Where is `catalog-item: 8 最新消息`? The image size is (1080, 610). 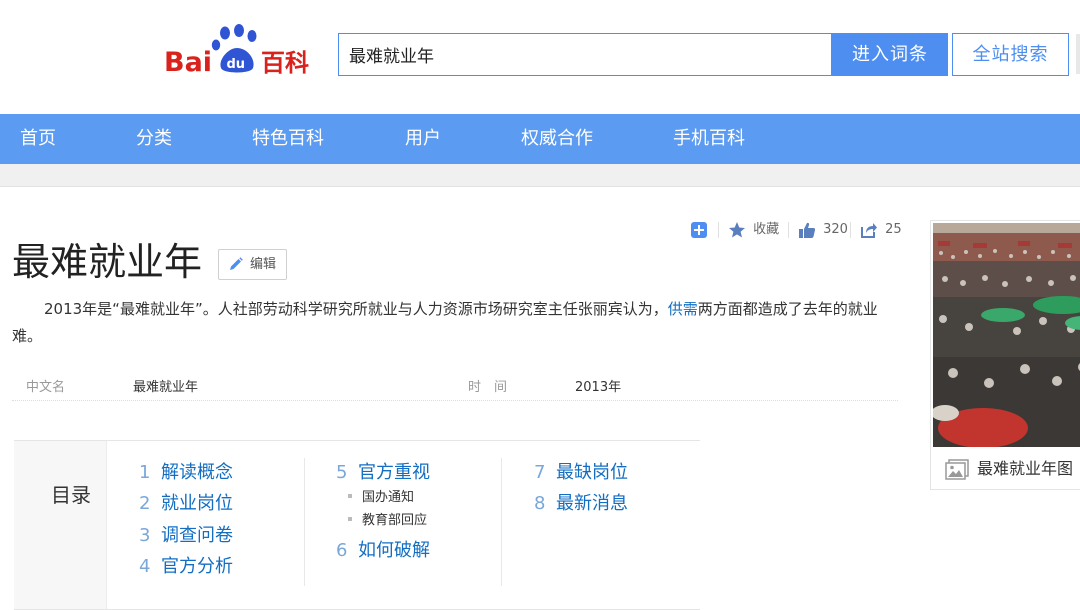
catalog-item: 8 最新消息 is located at coordinates (581, 504).